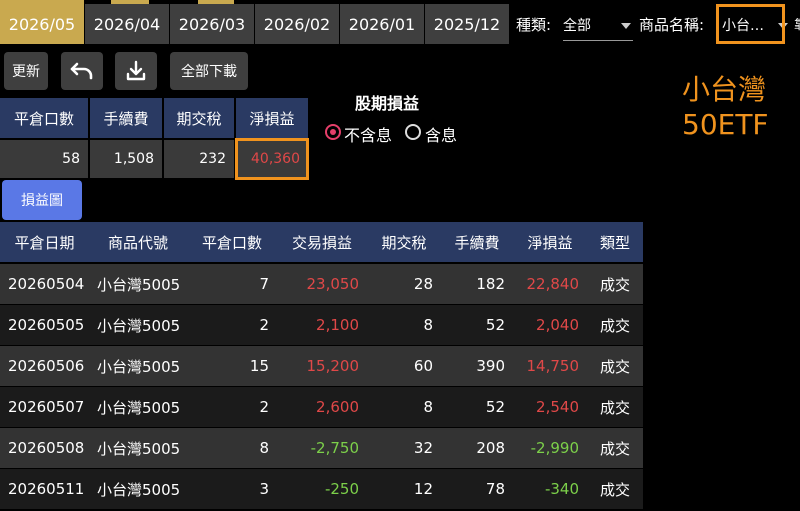 The height and width of the screenshot is (511, 800). I want to click on cell-closed-lots: 8, so click(264, 448).